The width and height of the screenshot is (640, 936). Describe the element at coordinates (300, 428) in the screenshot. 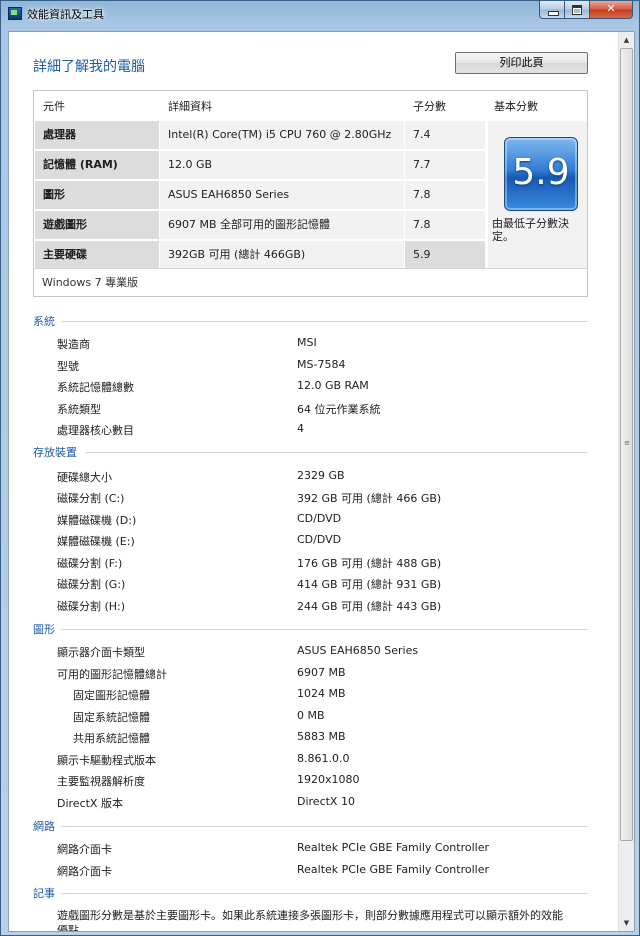

I see `system-value: 4` at that location.